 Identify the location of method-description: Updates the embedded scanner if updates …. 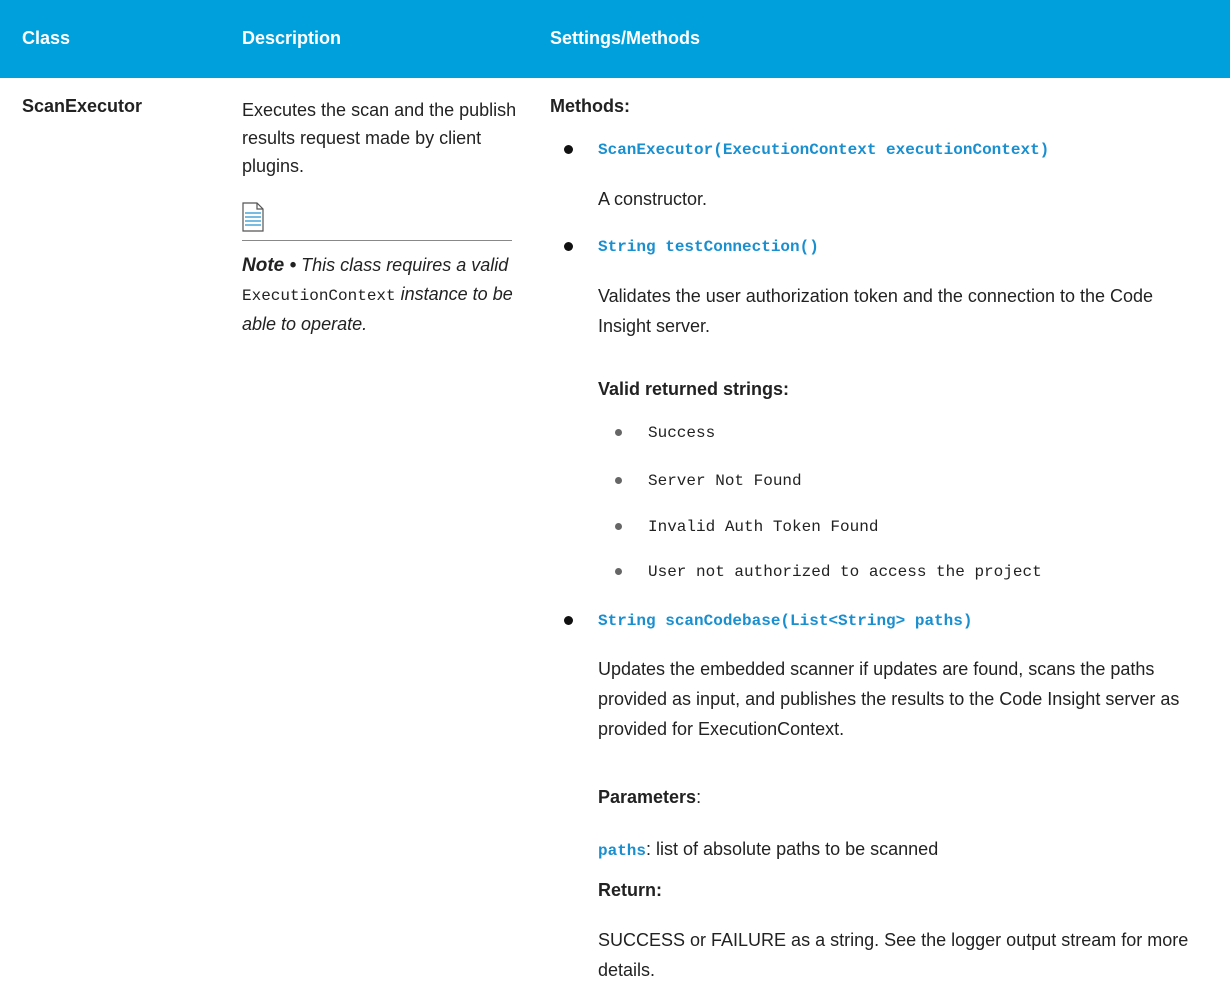
(889, 699).